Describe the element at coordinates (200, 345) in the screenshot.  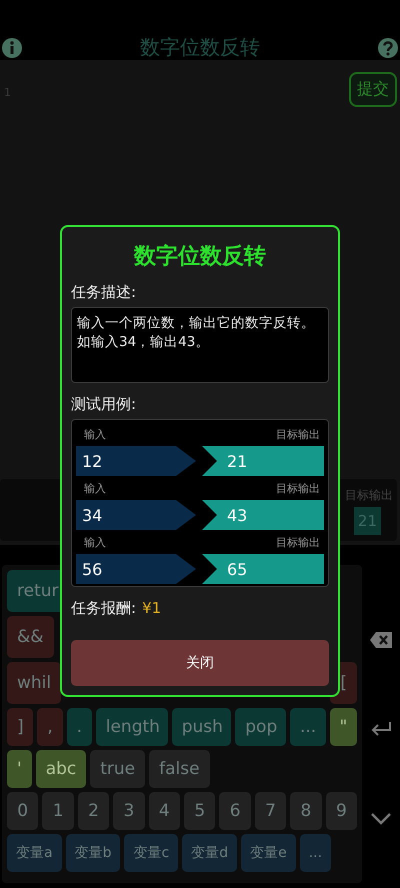
I see `task-description: 输入一个两位数，输出它的数字反转。如输入34，输出43。` at that location.